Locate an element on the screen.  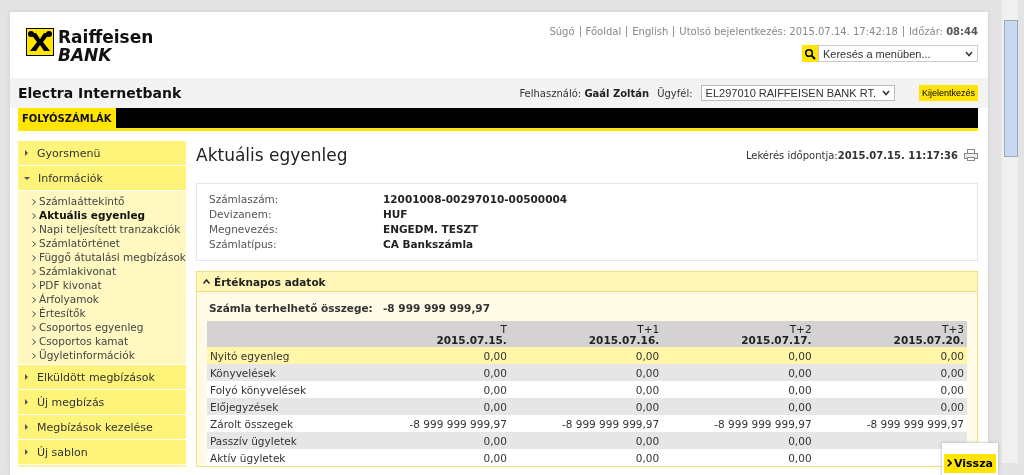
submenu-item: Csoportos egyenleg is located at coordinates (102, 327).